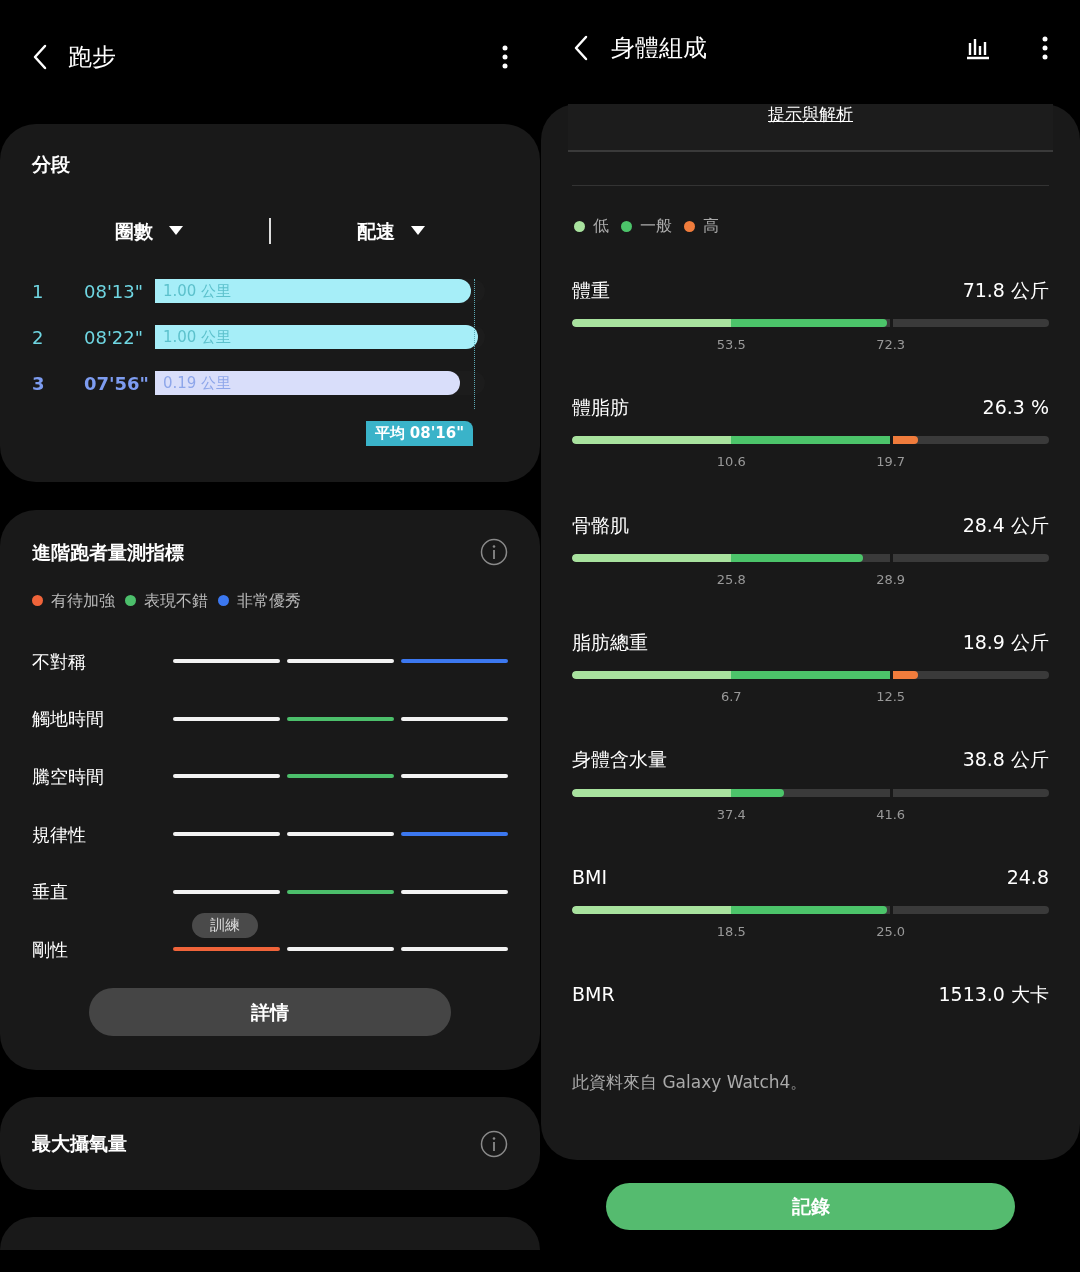  I want to click on legend-label: 一般, so click(656, 226).